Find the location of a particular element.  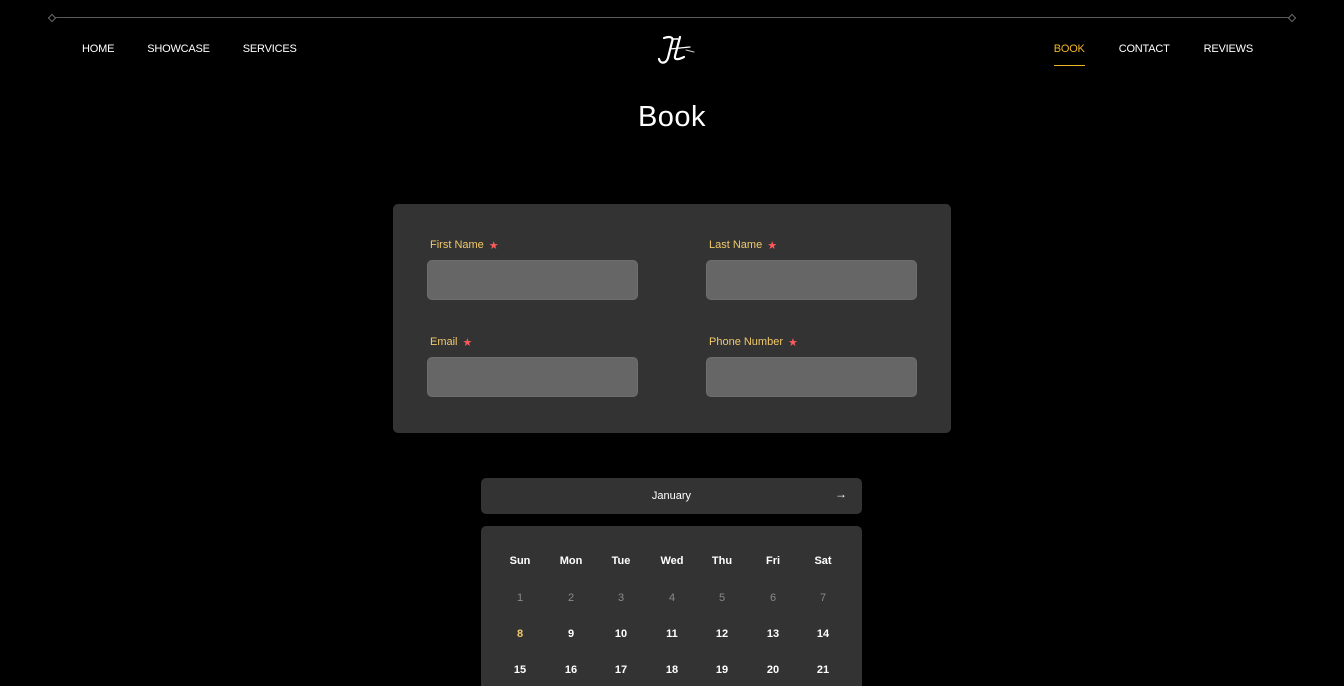

divider-diamond-left is located at coordinates (52, 18).